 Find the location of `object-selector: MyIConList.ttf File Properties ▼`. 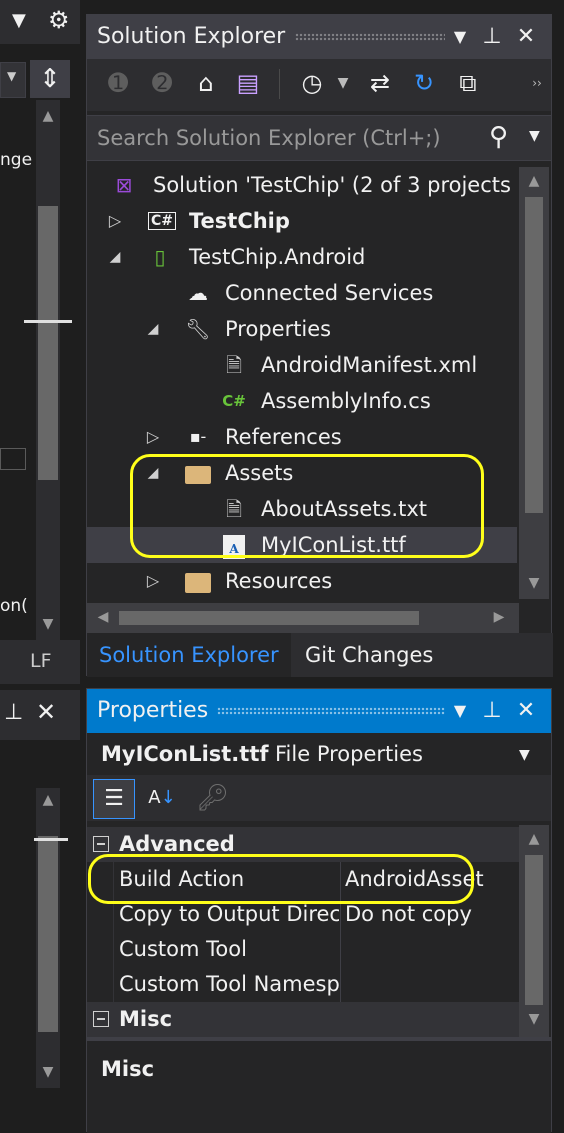

object-selector: MyIConList.ttf File Properties ▼ is located at coordinates (319, 754).